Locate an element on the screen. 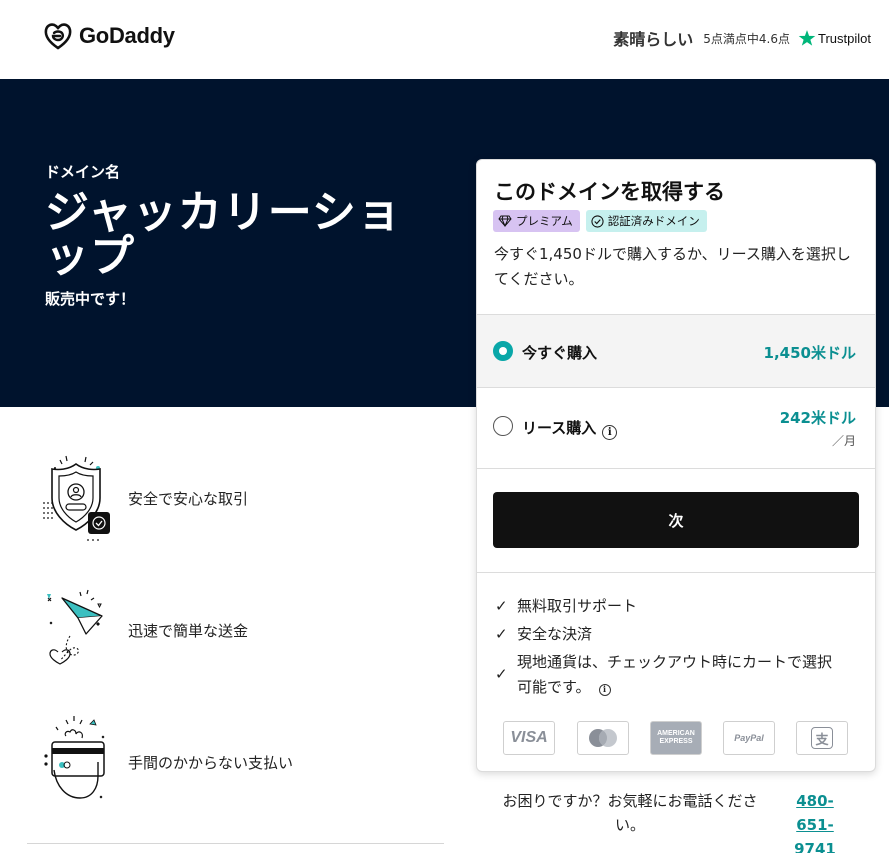  badge-row: プレミアム 認証済みドメイン is located at coordinates (603, 221).